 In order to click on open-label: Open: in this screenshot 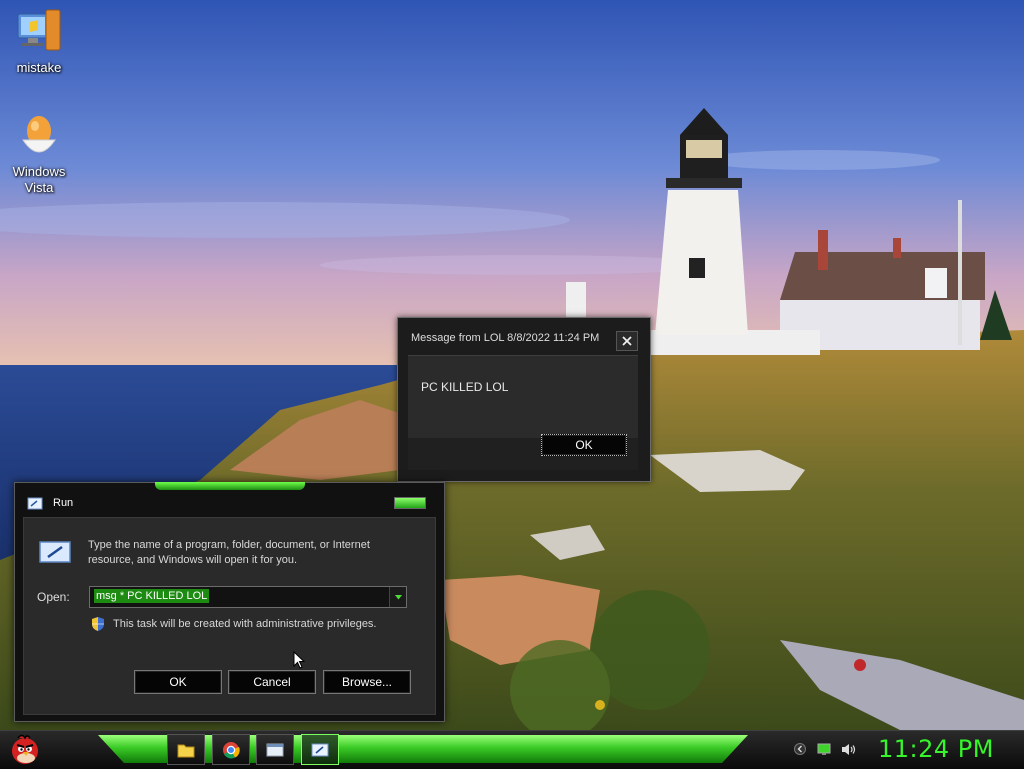, I will do `click(53, 597)`.